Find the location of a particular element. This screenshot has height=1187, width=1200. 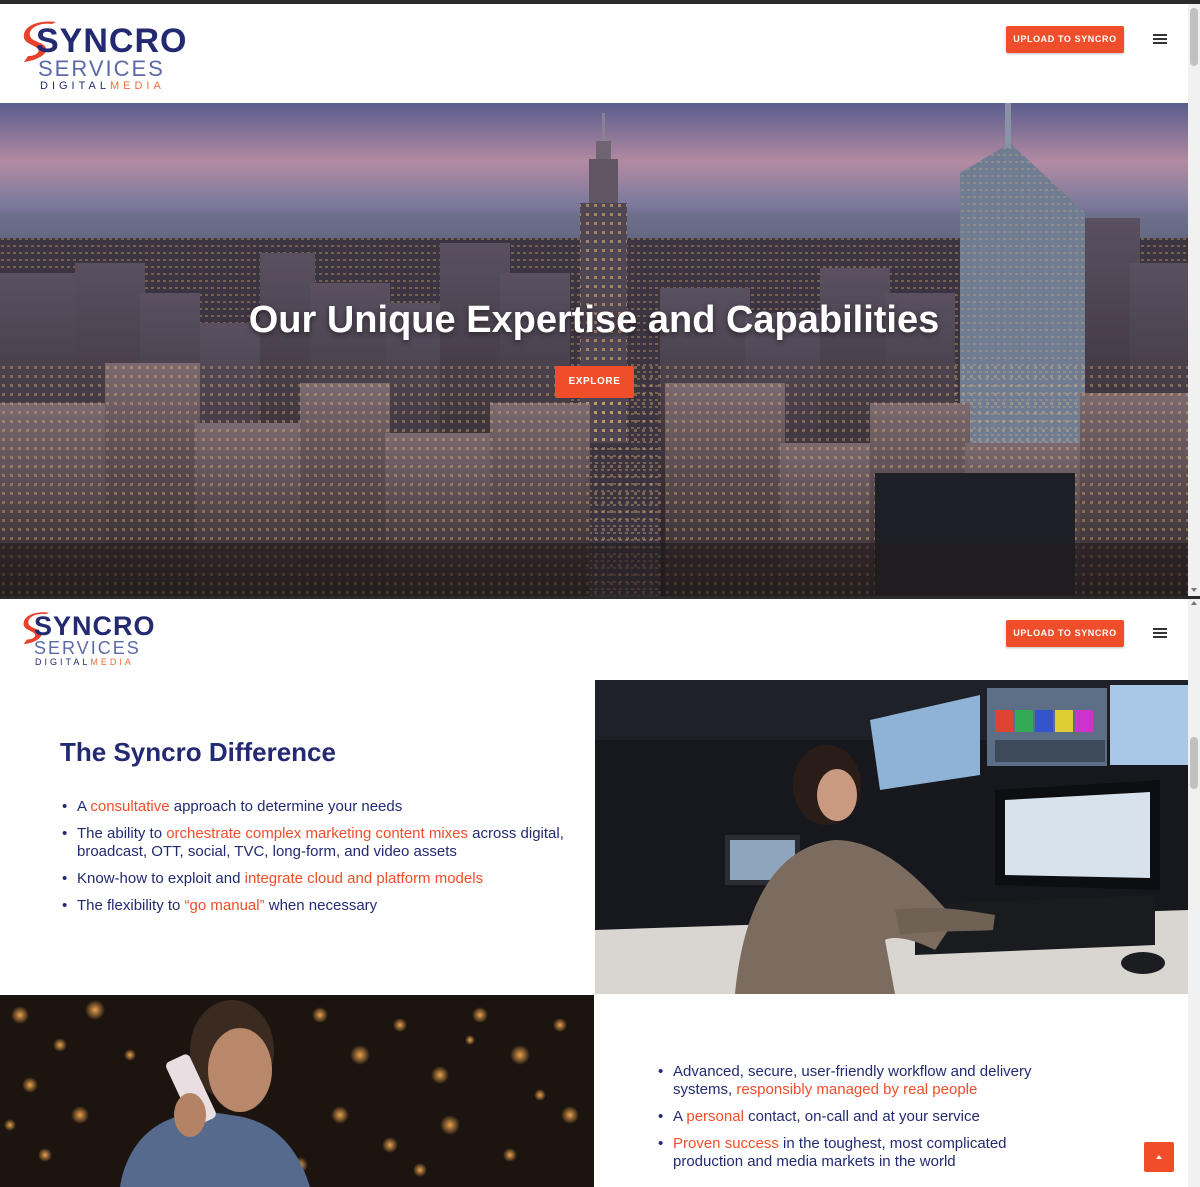

control-room-photo is located at coordinates (891, 837).